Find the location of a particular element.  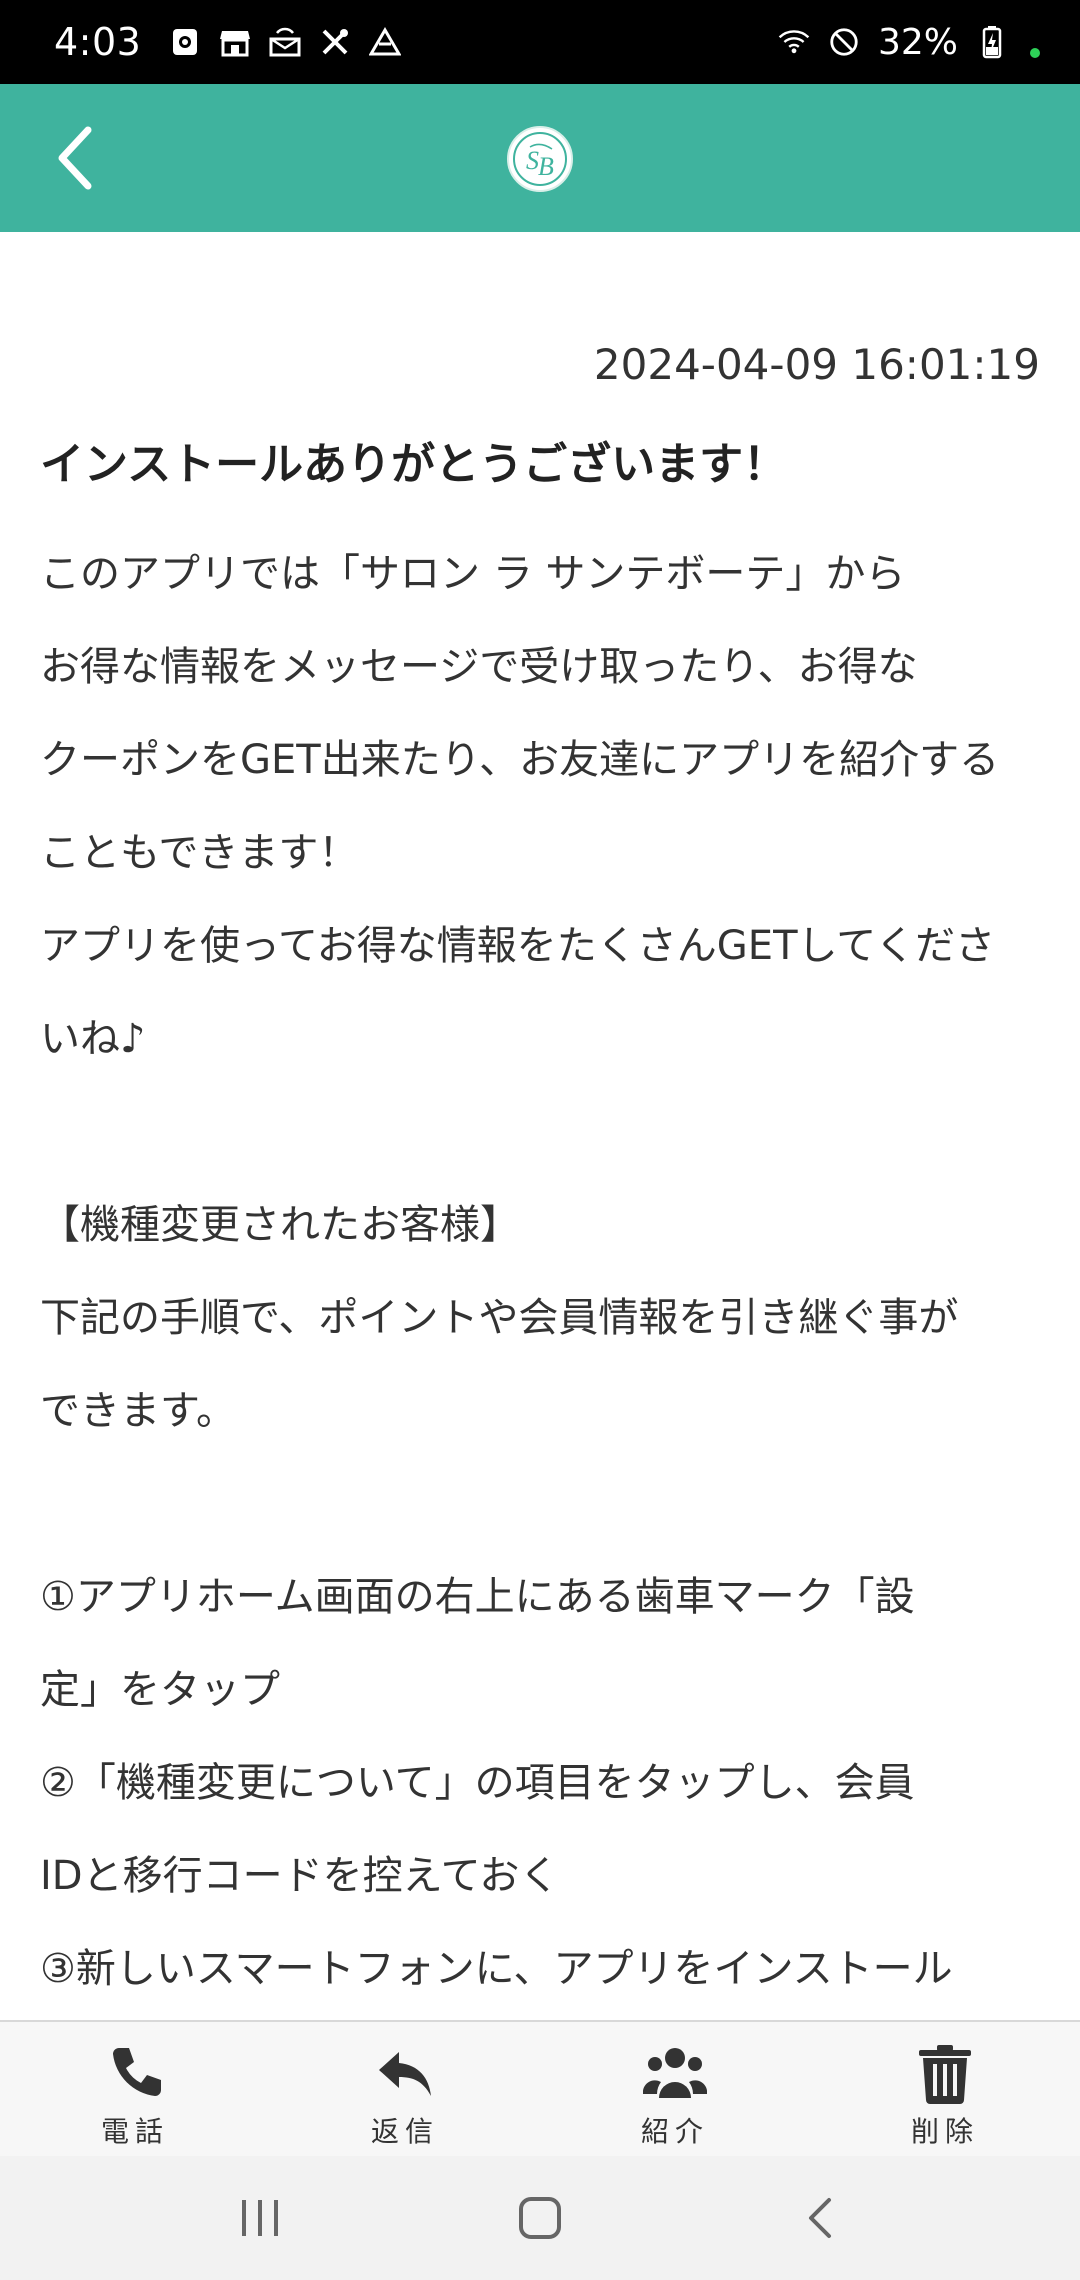

system-back-icon is located at coordinates (820, 2218).